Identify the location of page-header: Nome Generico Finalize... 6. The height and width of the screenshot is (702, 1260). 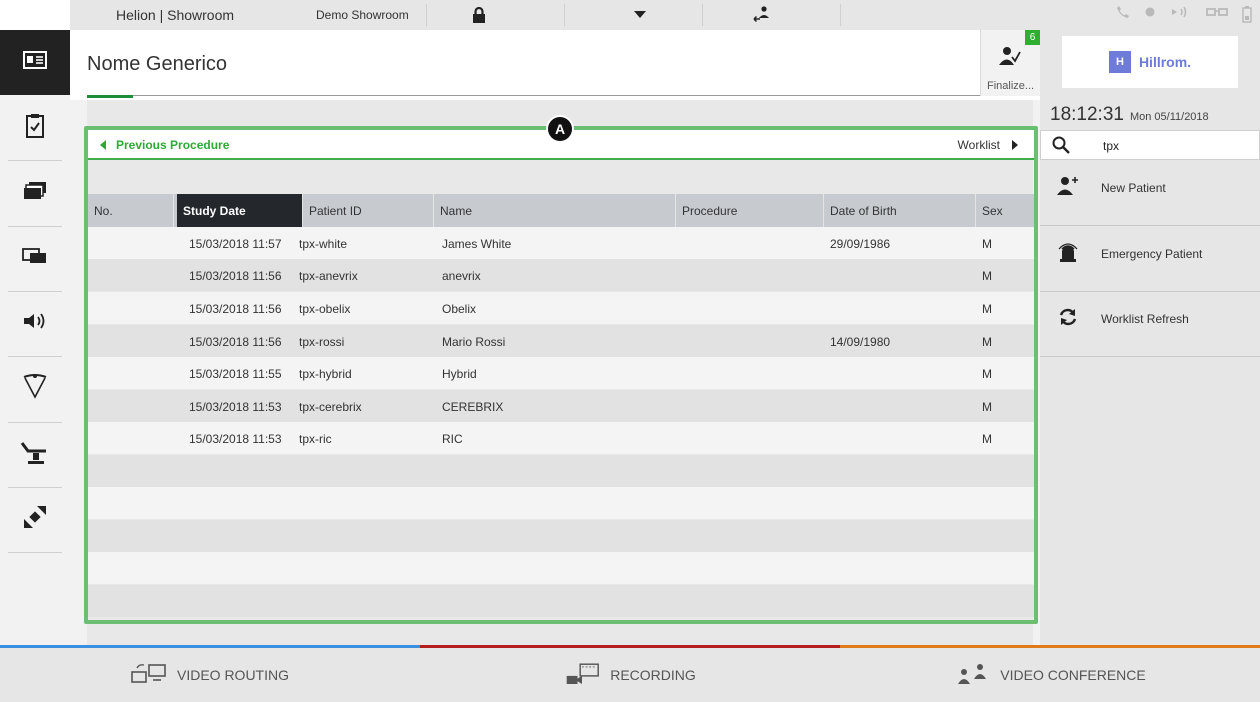
(555, 65).